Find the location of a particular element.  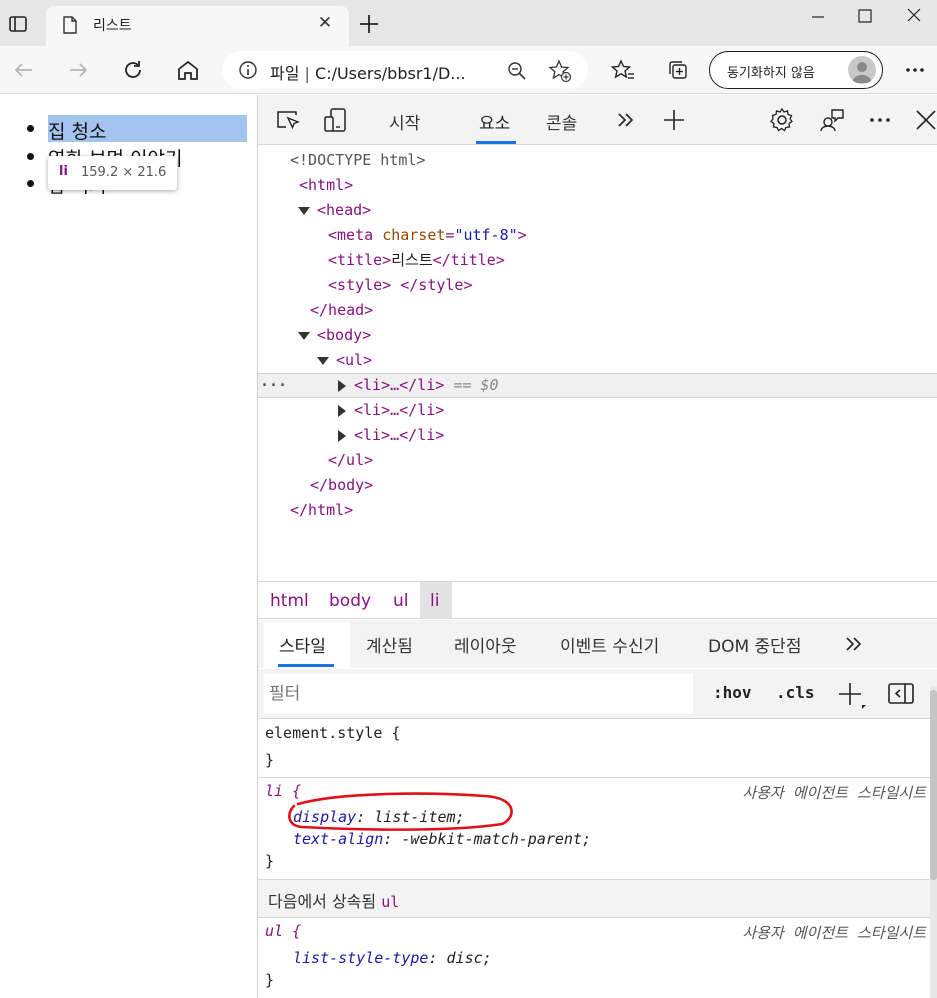

info-icon is located at coordinates (248, 70).